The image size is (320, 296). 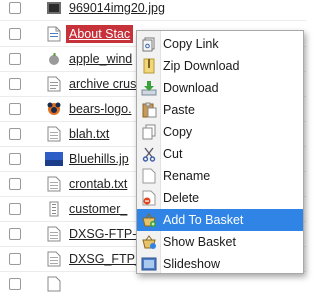 I want to click on file-name: DXSG-FTP-T, so click(x=106, y=234).